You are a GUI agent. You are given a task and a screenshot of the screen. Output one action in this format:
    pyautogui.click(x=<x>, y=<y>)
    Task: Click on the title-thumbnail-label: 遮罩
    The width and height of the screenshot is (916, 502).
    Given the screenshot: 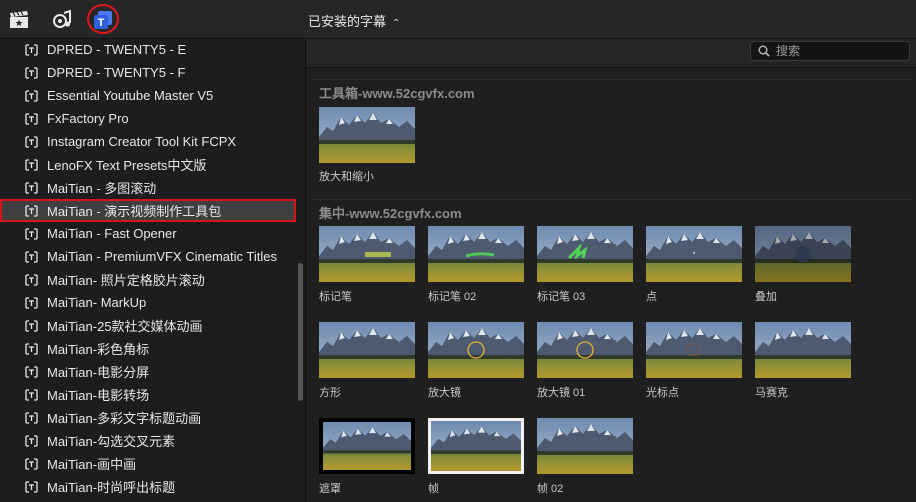 What is the action you would take?
    pyautogui.click(x=330, y=489)
    